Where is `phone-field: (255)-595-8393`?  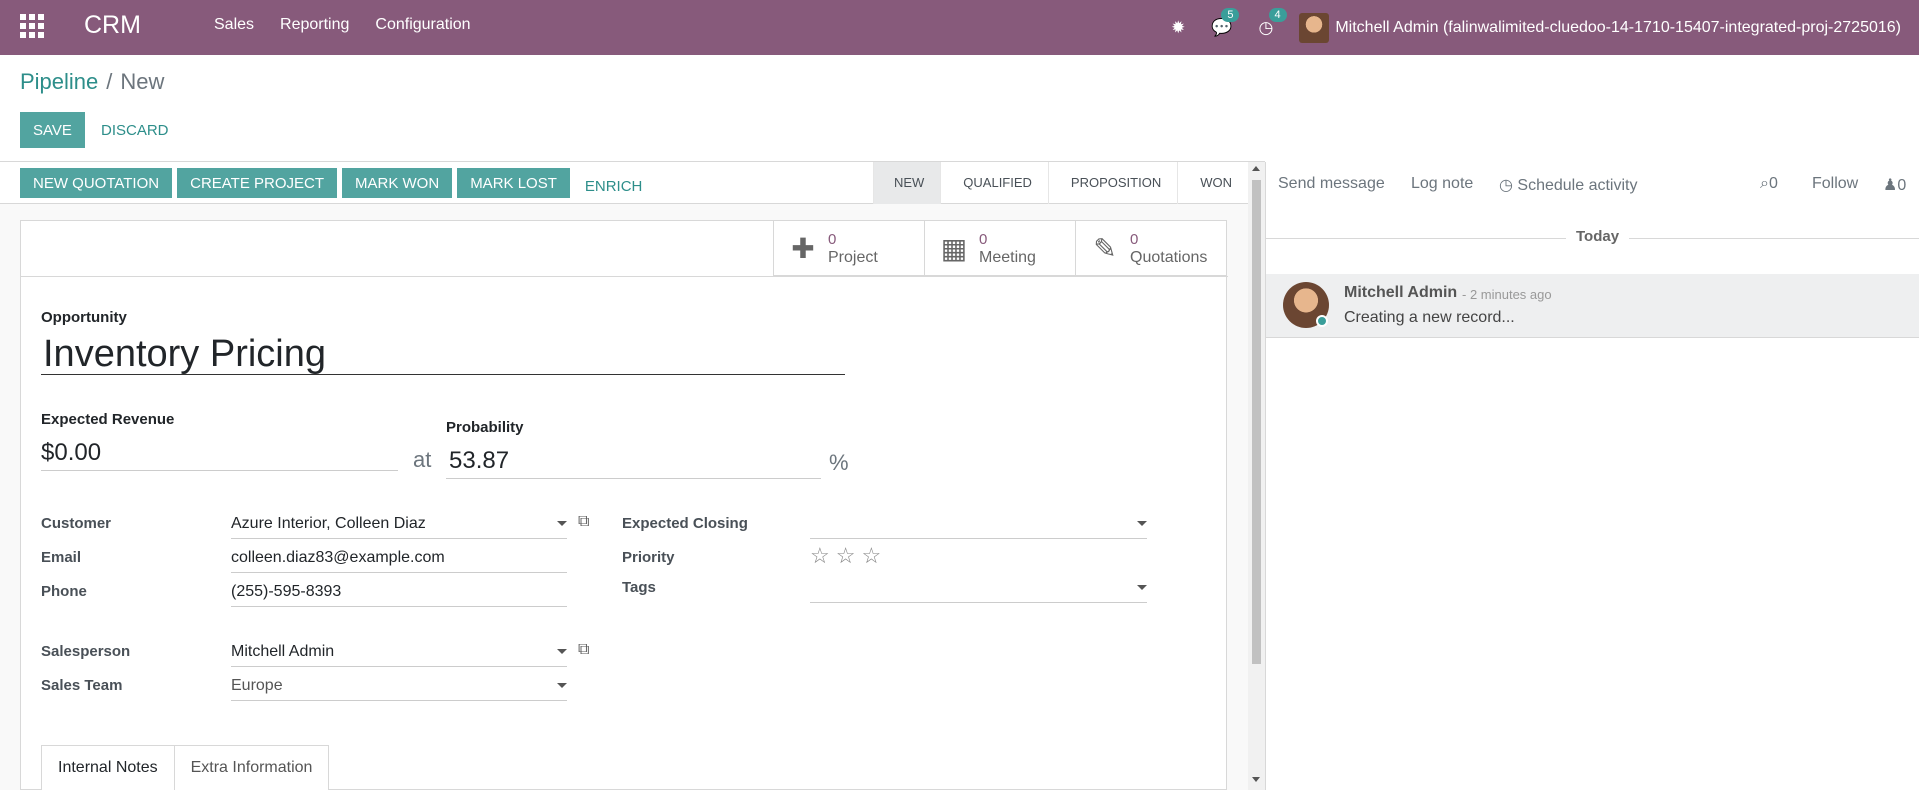 phone-field: (255)-595-8393 is located at coordinates (399, 594).